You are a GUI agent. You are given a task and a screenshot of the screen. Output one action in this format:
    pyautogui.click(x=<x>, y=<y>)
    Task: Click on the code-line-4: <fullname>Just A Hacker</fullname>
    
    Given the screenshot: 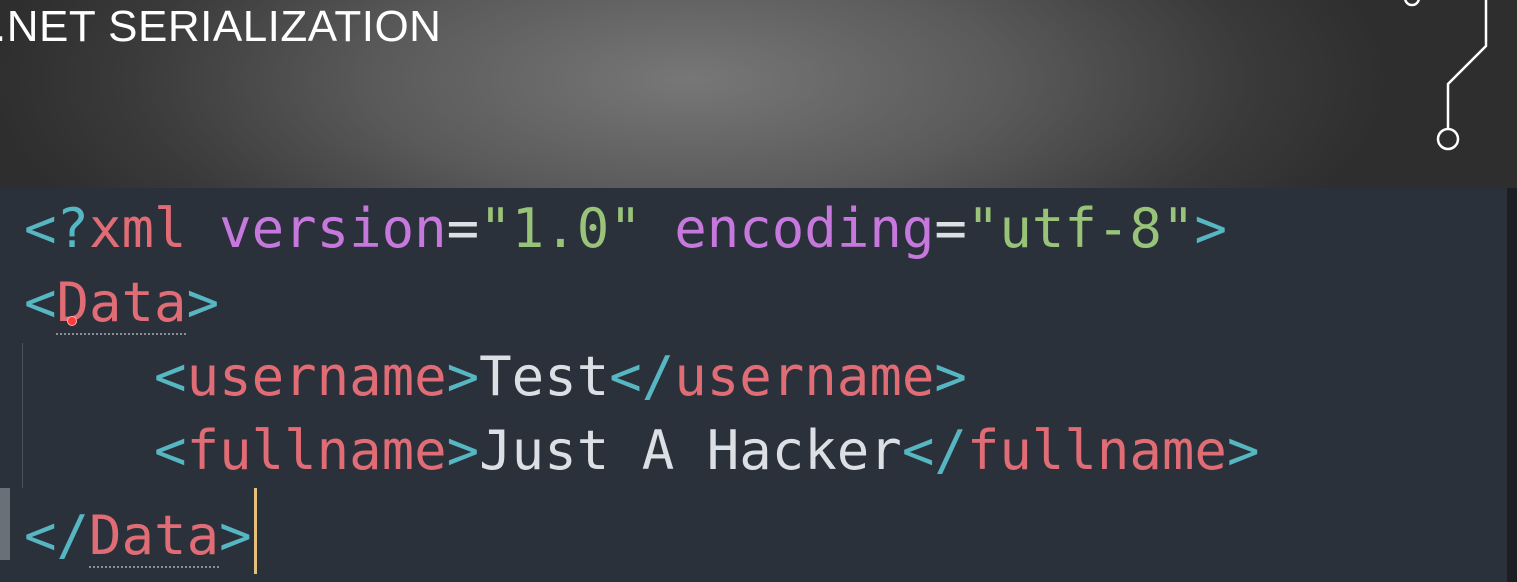 What is the action you would take?
    pyautogui.click(x=641, y=451)
    